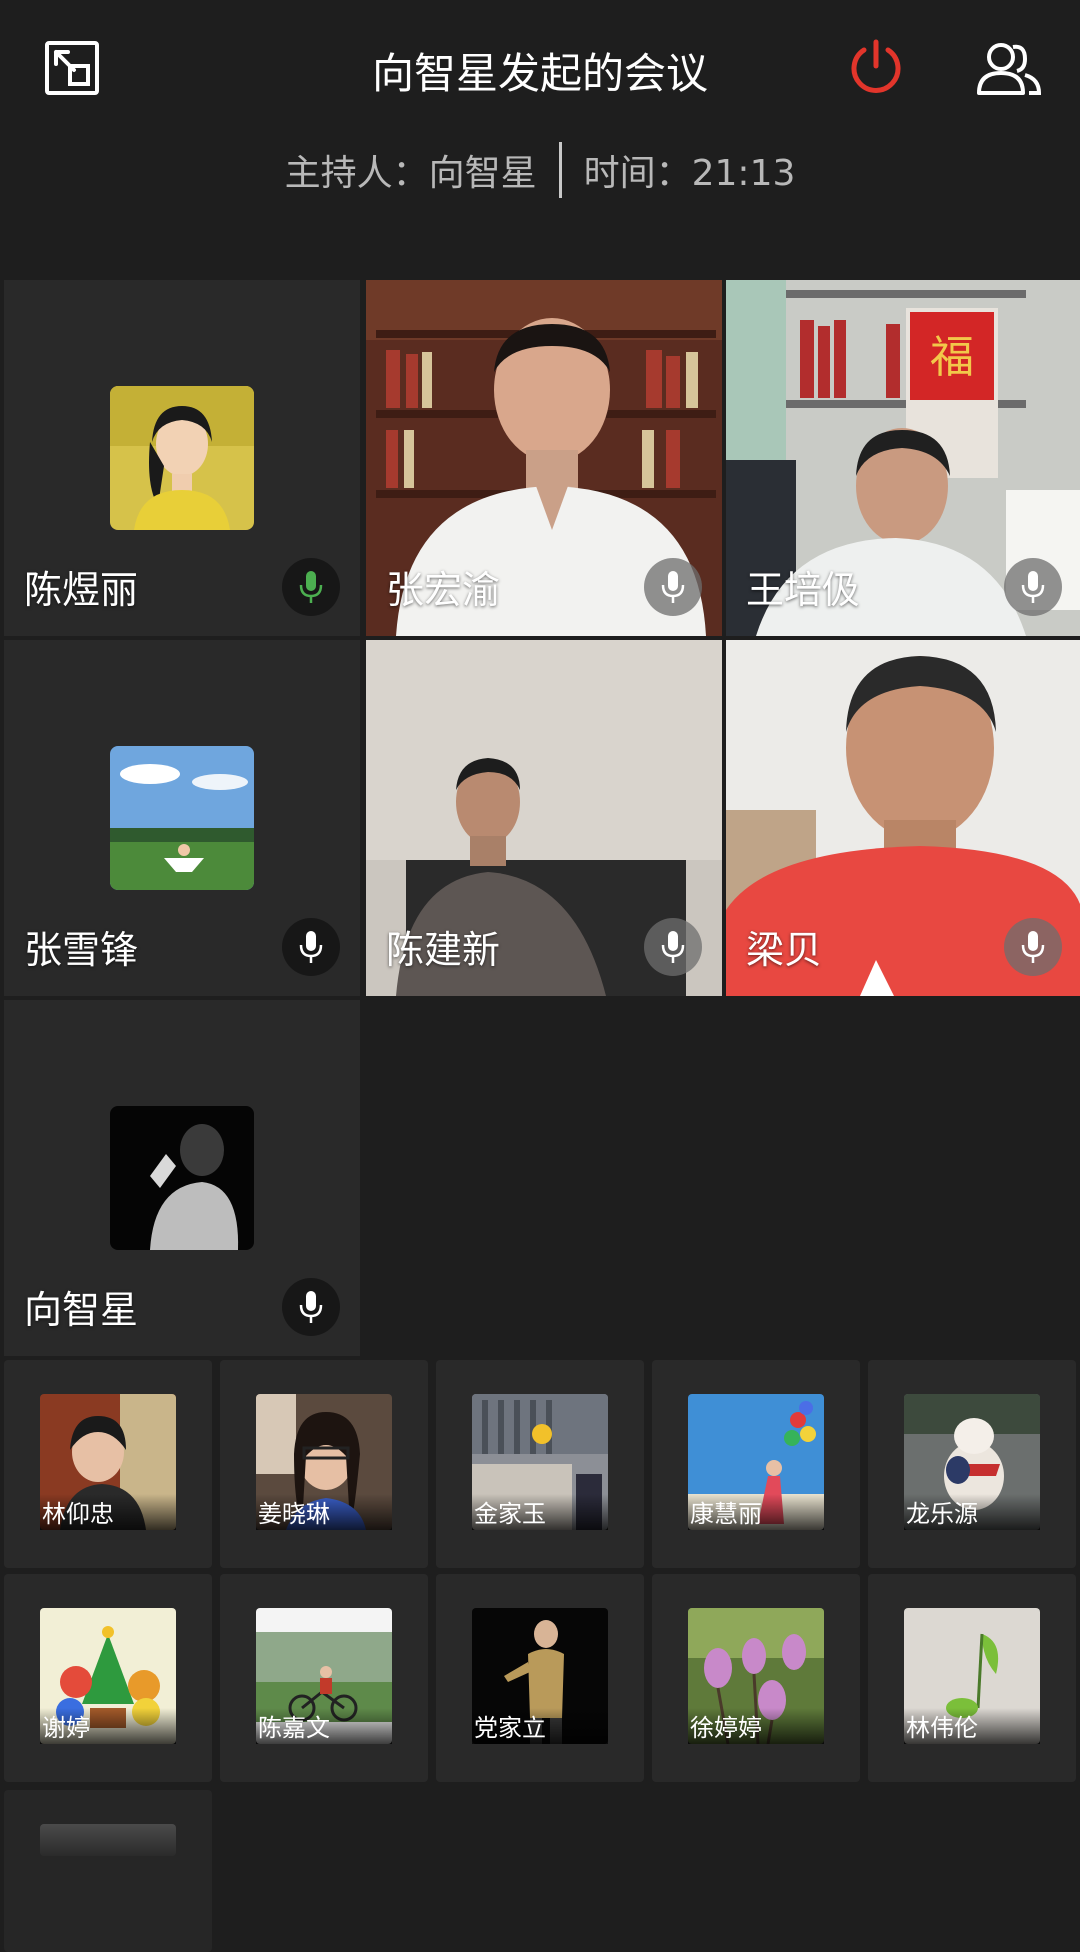 Image resolution: width=1080 pixels, height=1952 pixels. Describe the element at coordinates (876, 66) in the screenshot. I see `power-icon` at that location.